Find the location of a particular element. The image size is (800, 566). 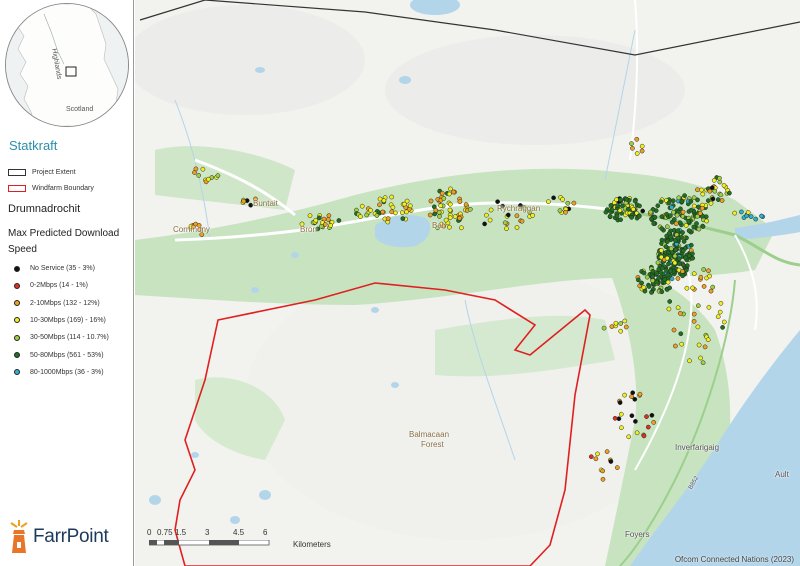

speed-label: No Service (35 - 3%) is located at coordinates (62, 268).